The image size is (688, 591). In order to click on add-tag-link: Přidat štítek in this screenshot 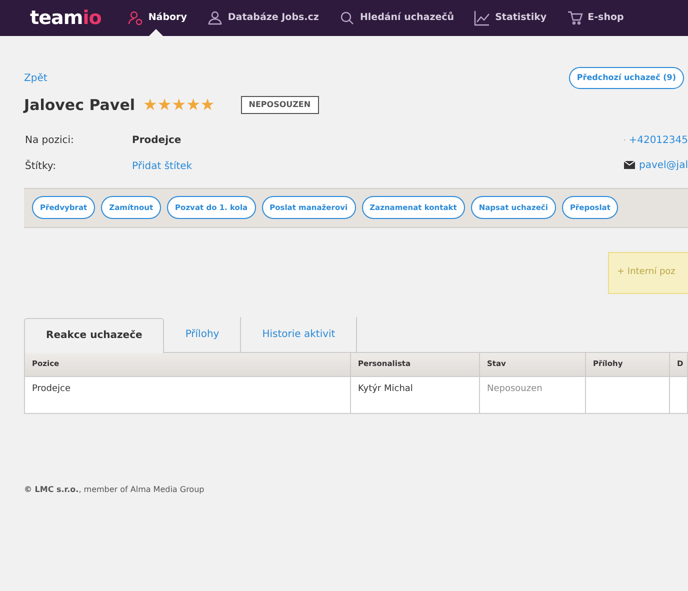, I will do `click(162, 166)`.